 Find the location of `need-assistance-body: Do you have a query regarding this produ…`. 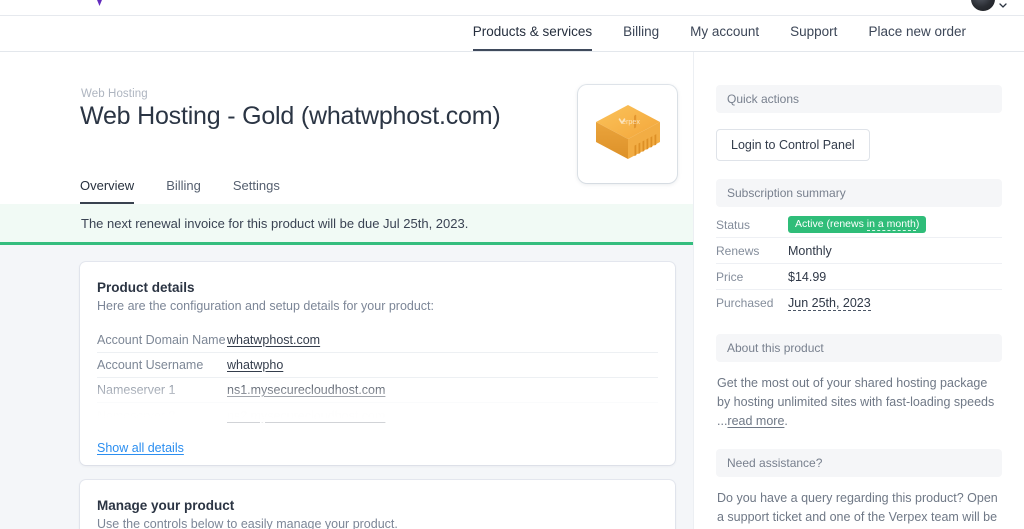

need-assistance-body: Do you have a query regarding this produ… is located at coordinates (857, 507).